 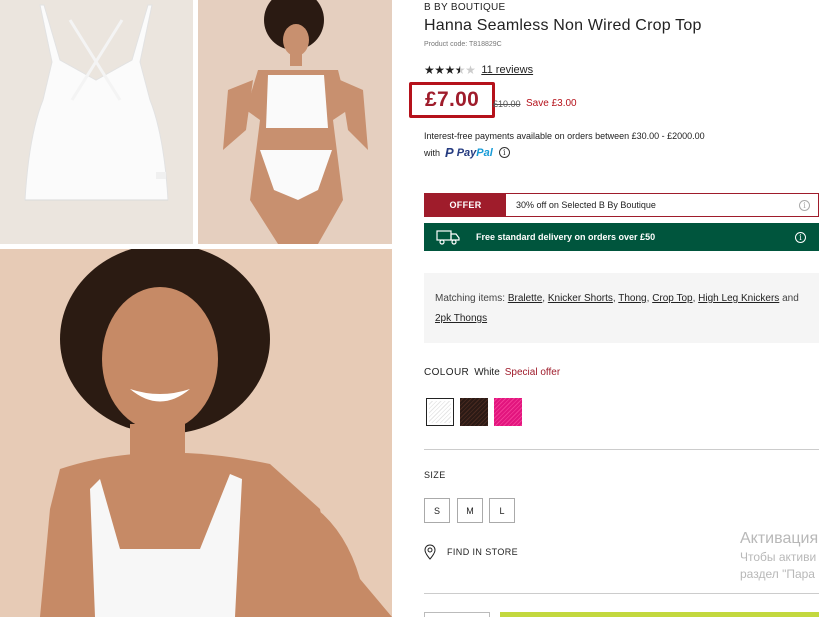 What do you see at coordinates (470, 298) in the screenshot?
I see `matching-label: Matching items:` at bounding box center [470, 298].